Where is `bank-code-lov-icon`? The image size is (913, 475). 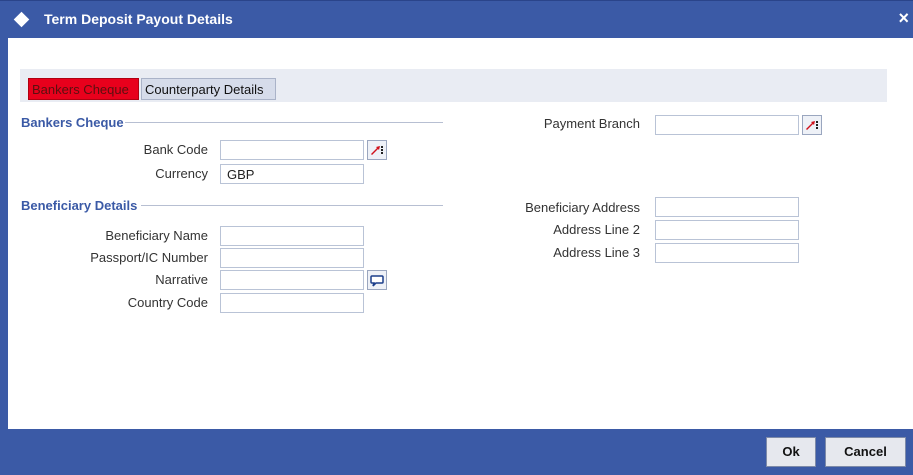 bank-code-lov-icon is located at coordinates (377, 150).